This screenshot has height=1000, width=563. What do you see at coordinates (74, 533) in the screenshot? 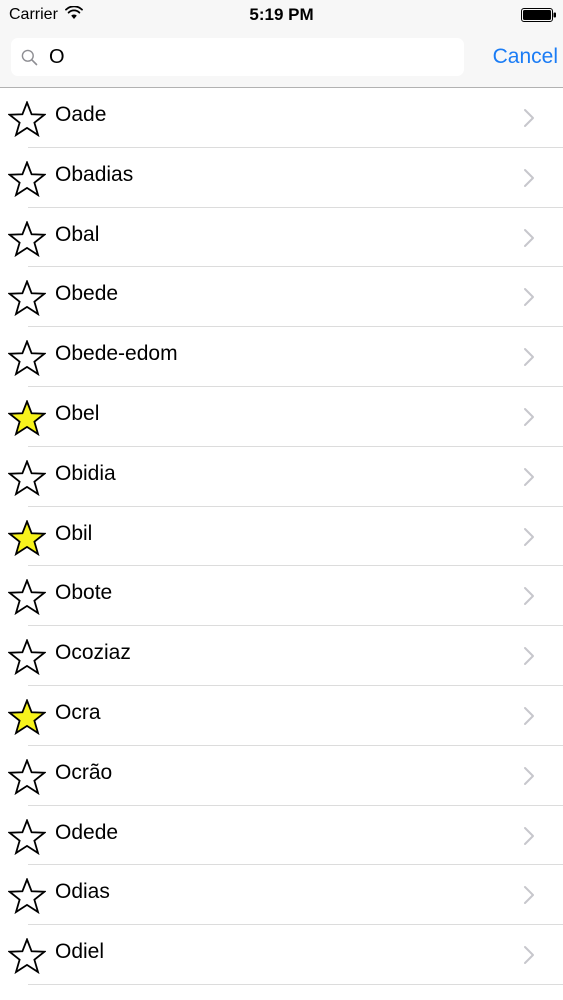
I see `list-item-label: Obil` at bounding box center [74, 533].